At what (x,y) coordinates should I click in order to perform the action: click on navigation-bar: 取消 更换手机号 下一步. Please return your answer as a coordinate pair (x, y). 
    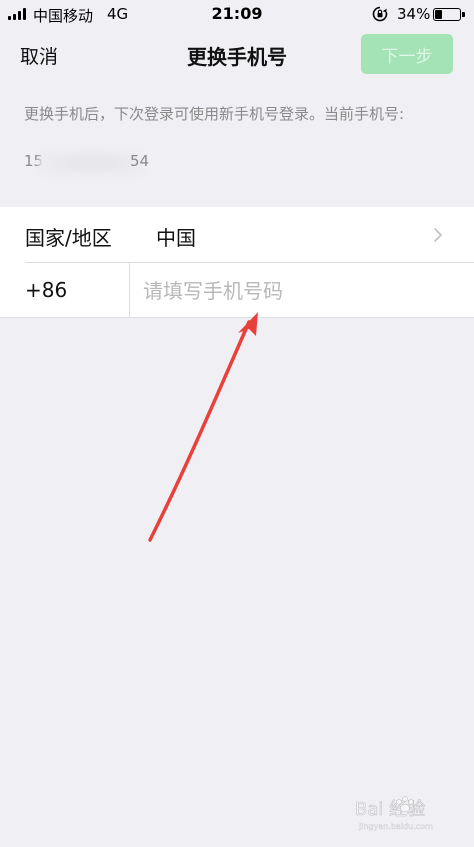
    Looking at the image, I should click on (237, 55).